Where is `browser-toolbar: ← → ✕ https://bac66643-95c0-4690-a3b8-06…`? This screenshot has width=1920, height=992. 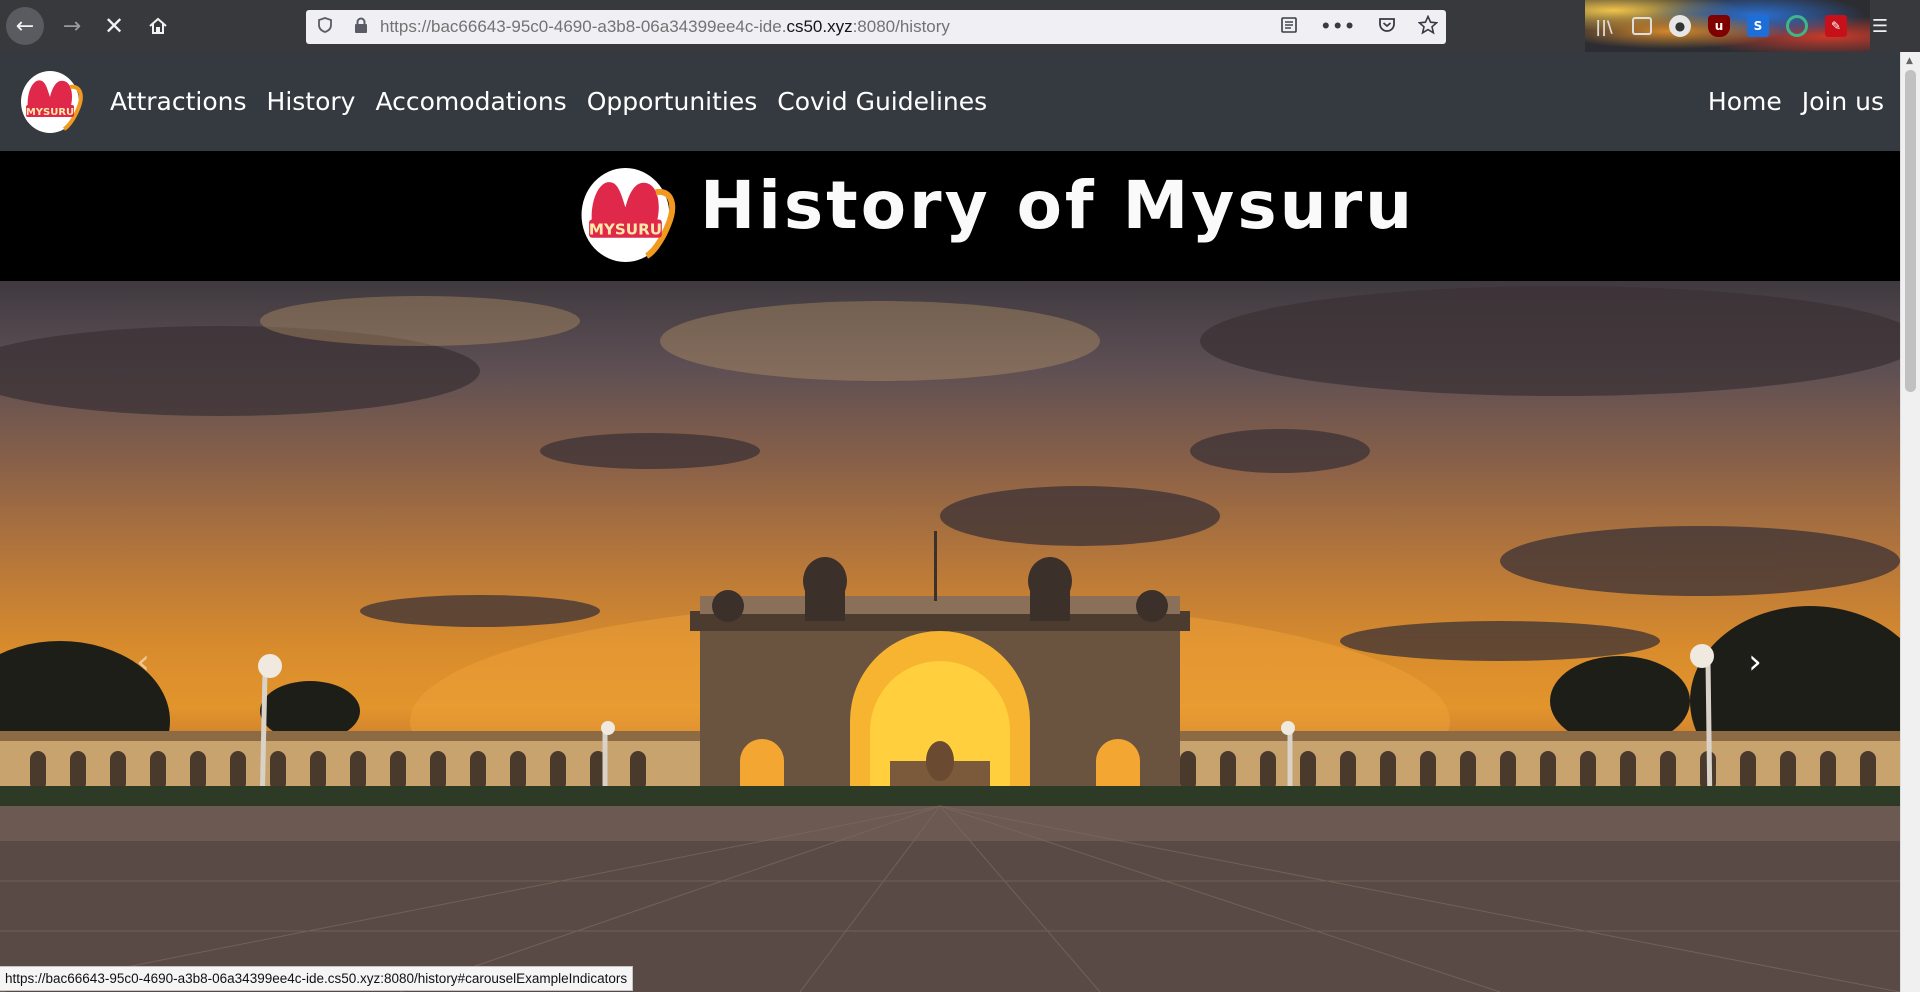 browser-toolbar: ← → ✕ https://bac66643-95c0-4690-a3b8-06… is located at coordinates (960, 26).